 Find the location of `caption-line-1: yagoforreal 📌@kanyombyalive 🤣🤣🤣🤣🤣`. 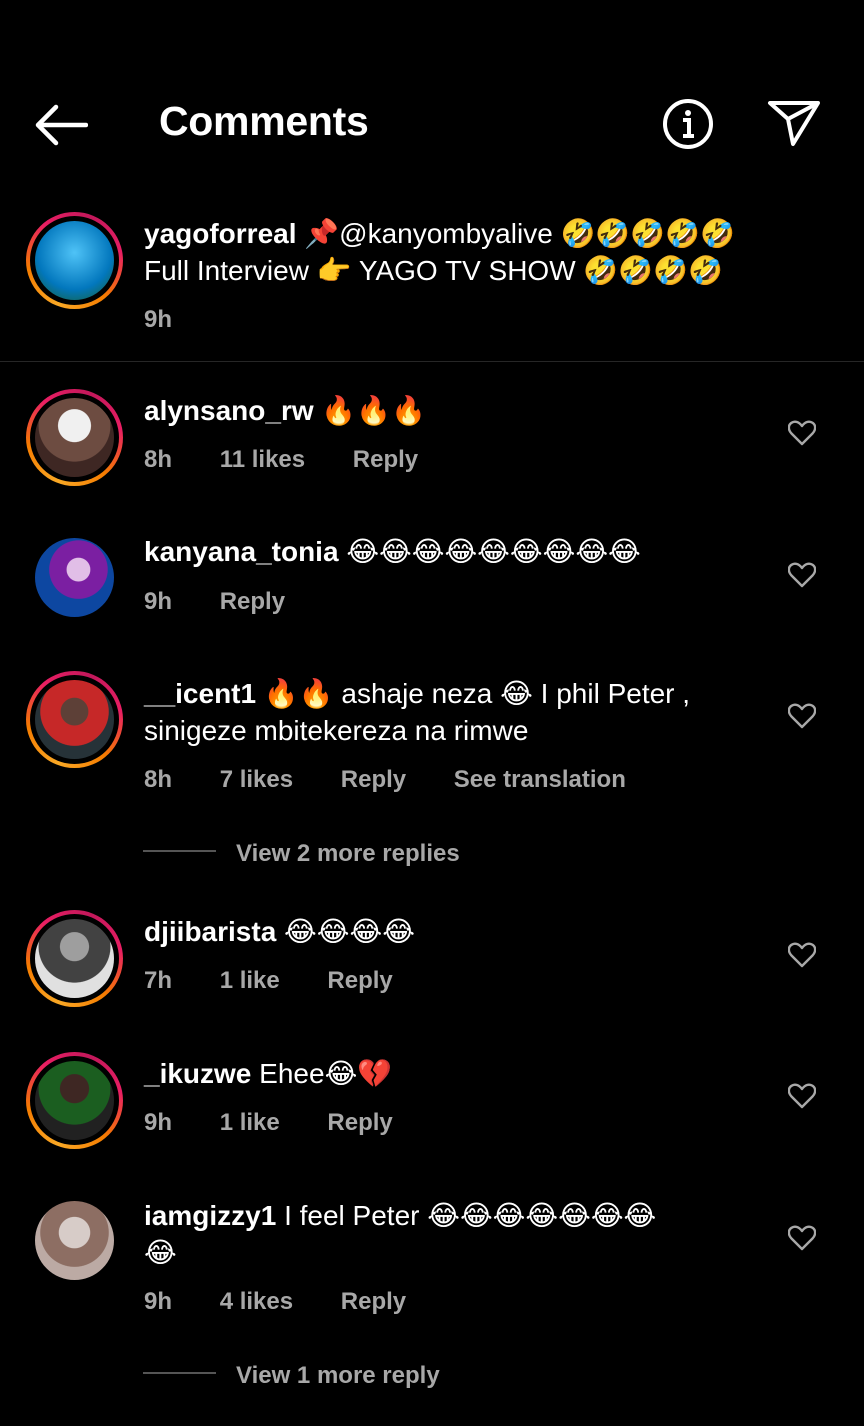

caption-line-1: yagoforreal 📌@kanyombyalive 🤣🤣🤣🤣🤣 is located at coordinates (439, 233).